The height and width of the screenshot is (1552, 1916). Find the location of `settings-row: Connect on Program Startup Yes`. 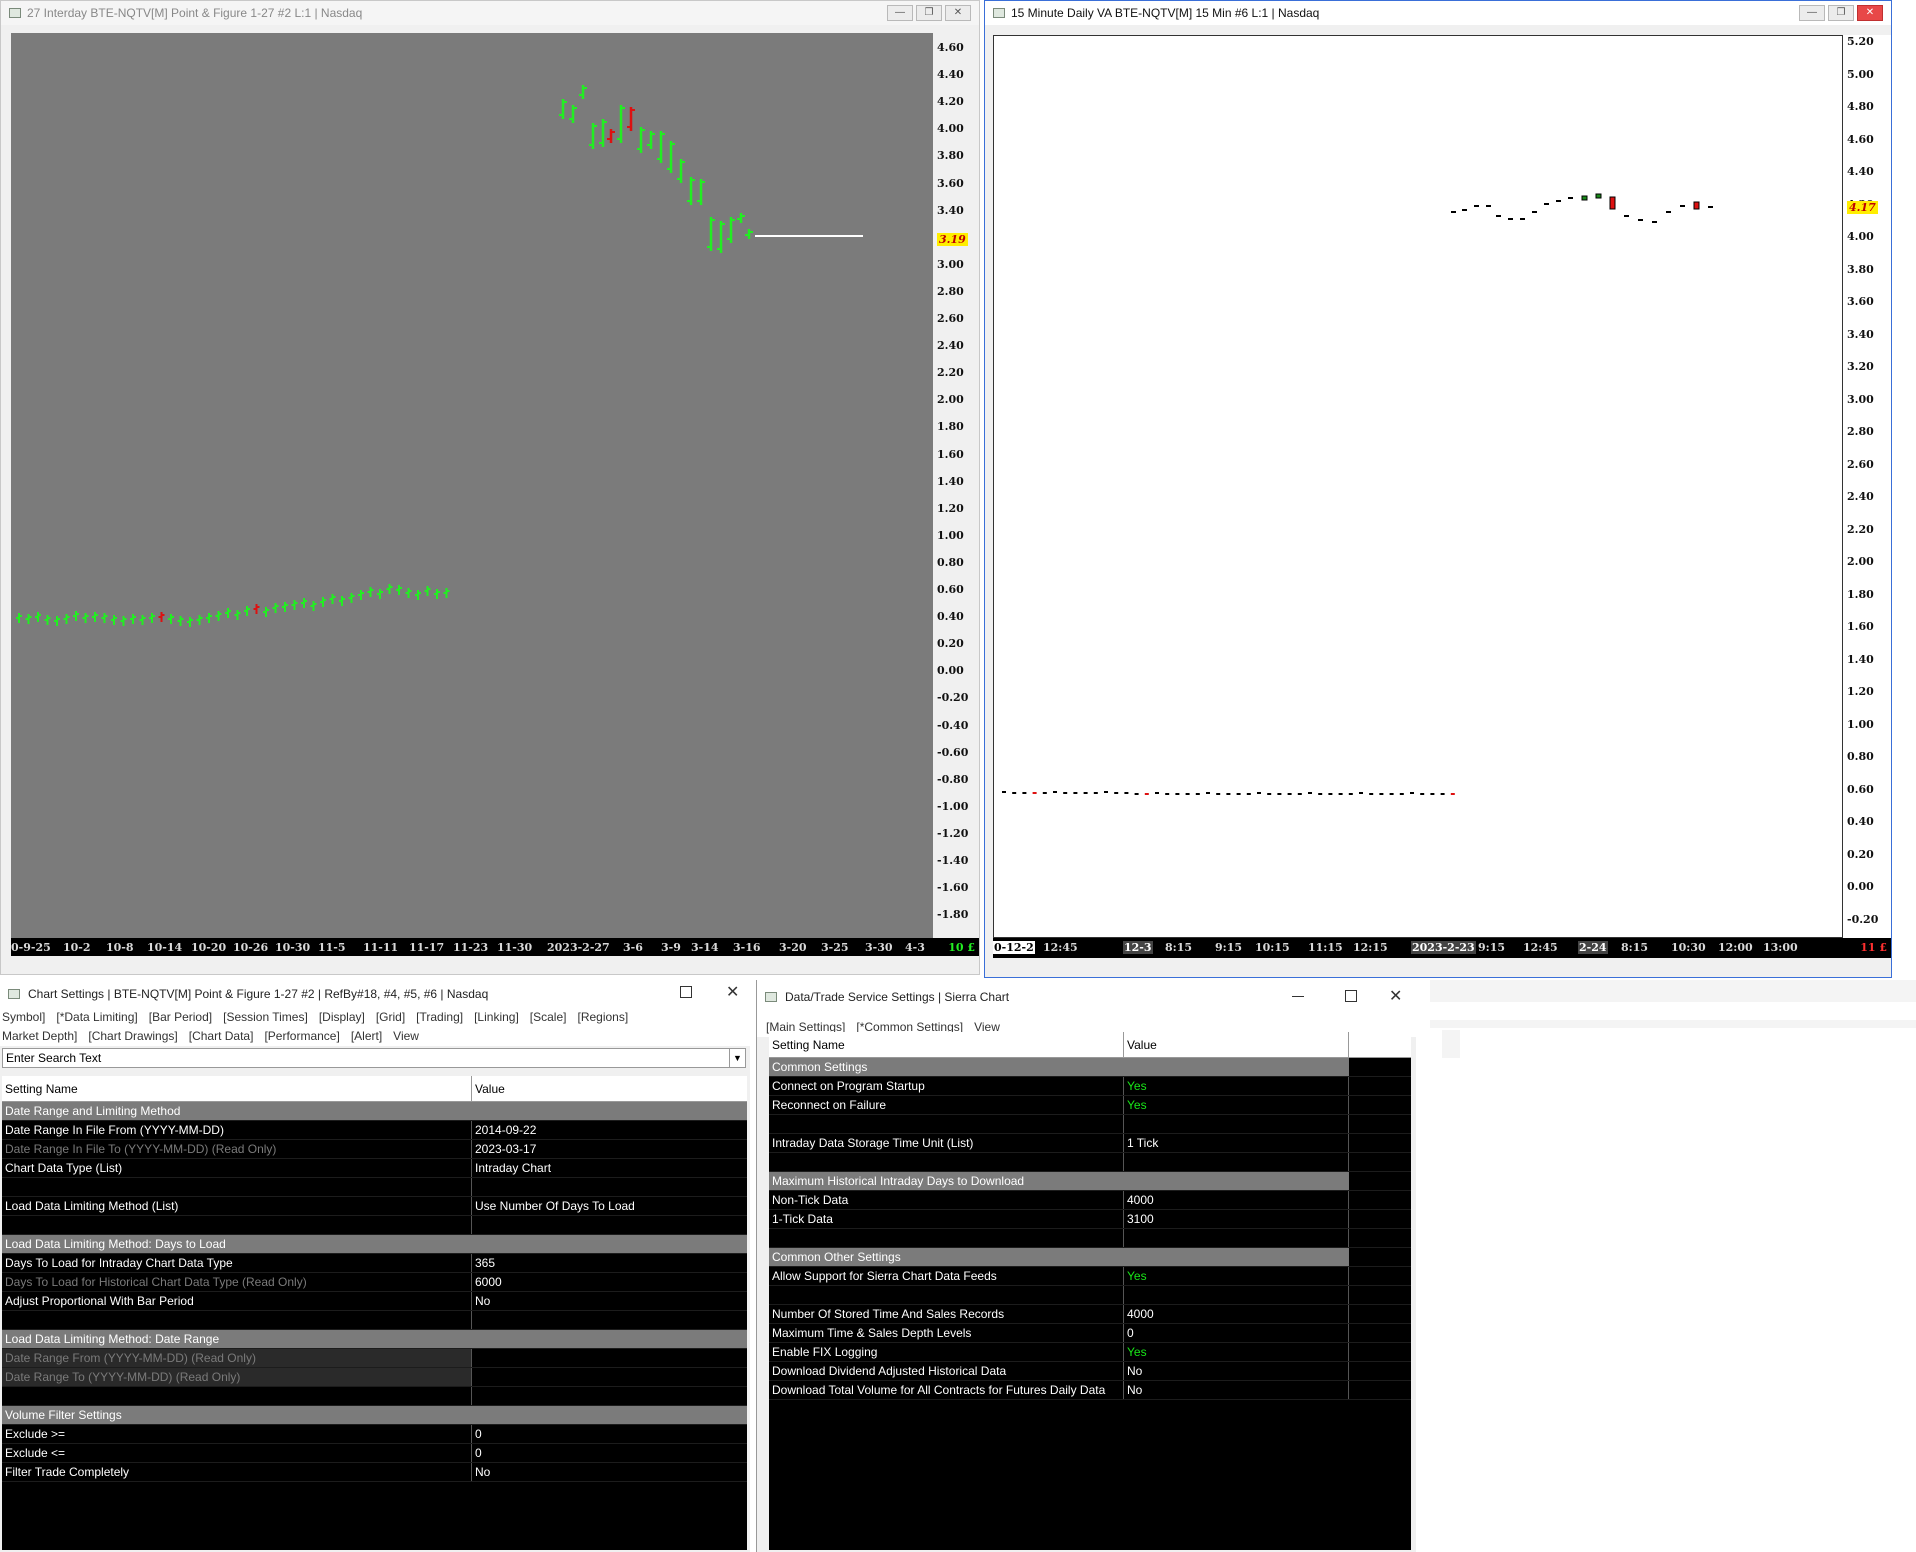

settings-row: Connect on Program Startup Yes is located at coordinates (1090, 1086).